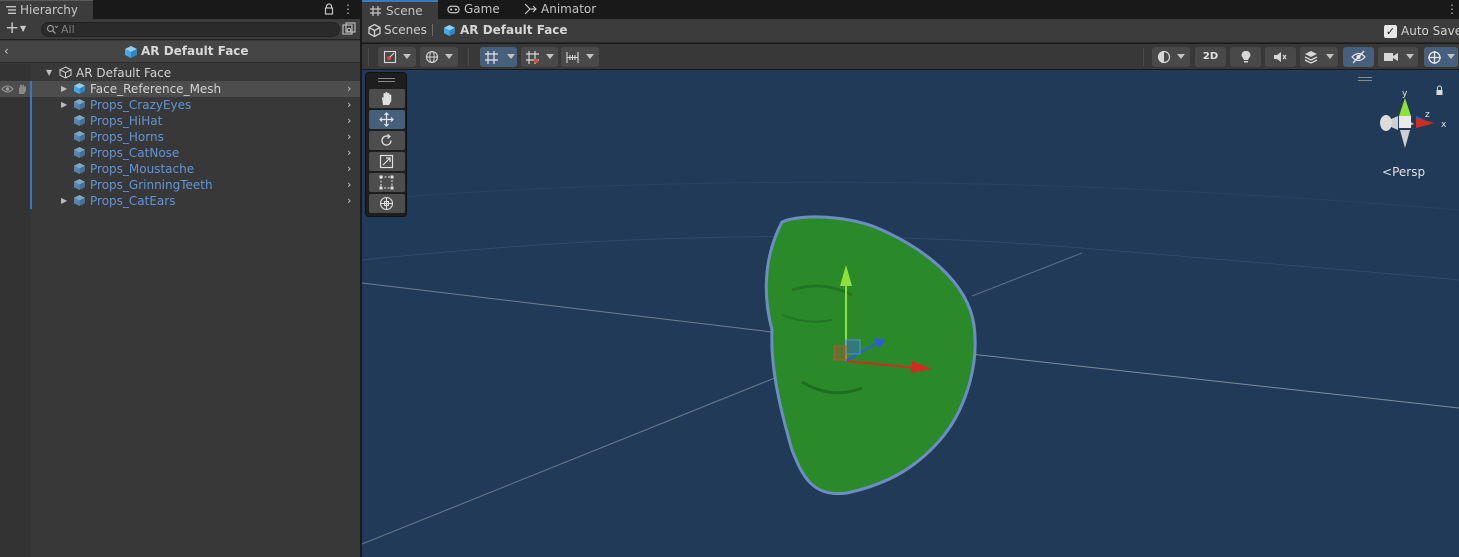  I want to click on xy-plane-handle, so click(853, 347).